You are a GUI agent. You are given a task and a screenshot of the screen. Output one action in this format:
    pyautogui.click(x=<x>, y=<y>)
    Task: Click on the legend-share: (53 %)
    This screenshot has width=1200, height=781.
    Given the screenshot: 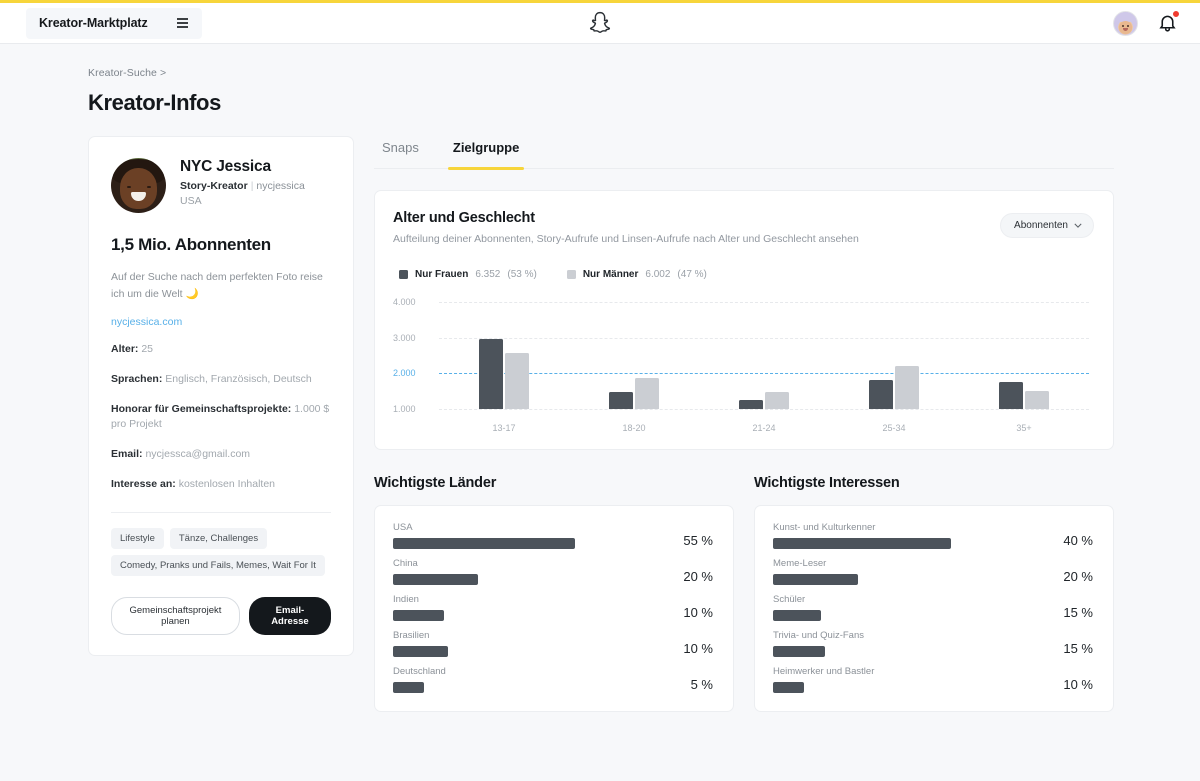 What is the action you would take?
    pyautogui.click(x=522, y=274)
    